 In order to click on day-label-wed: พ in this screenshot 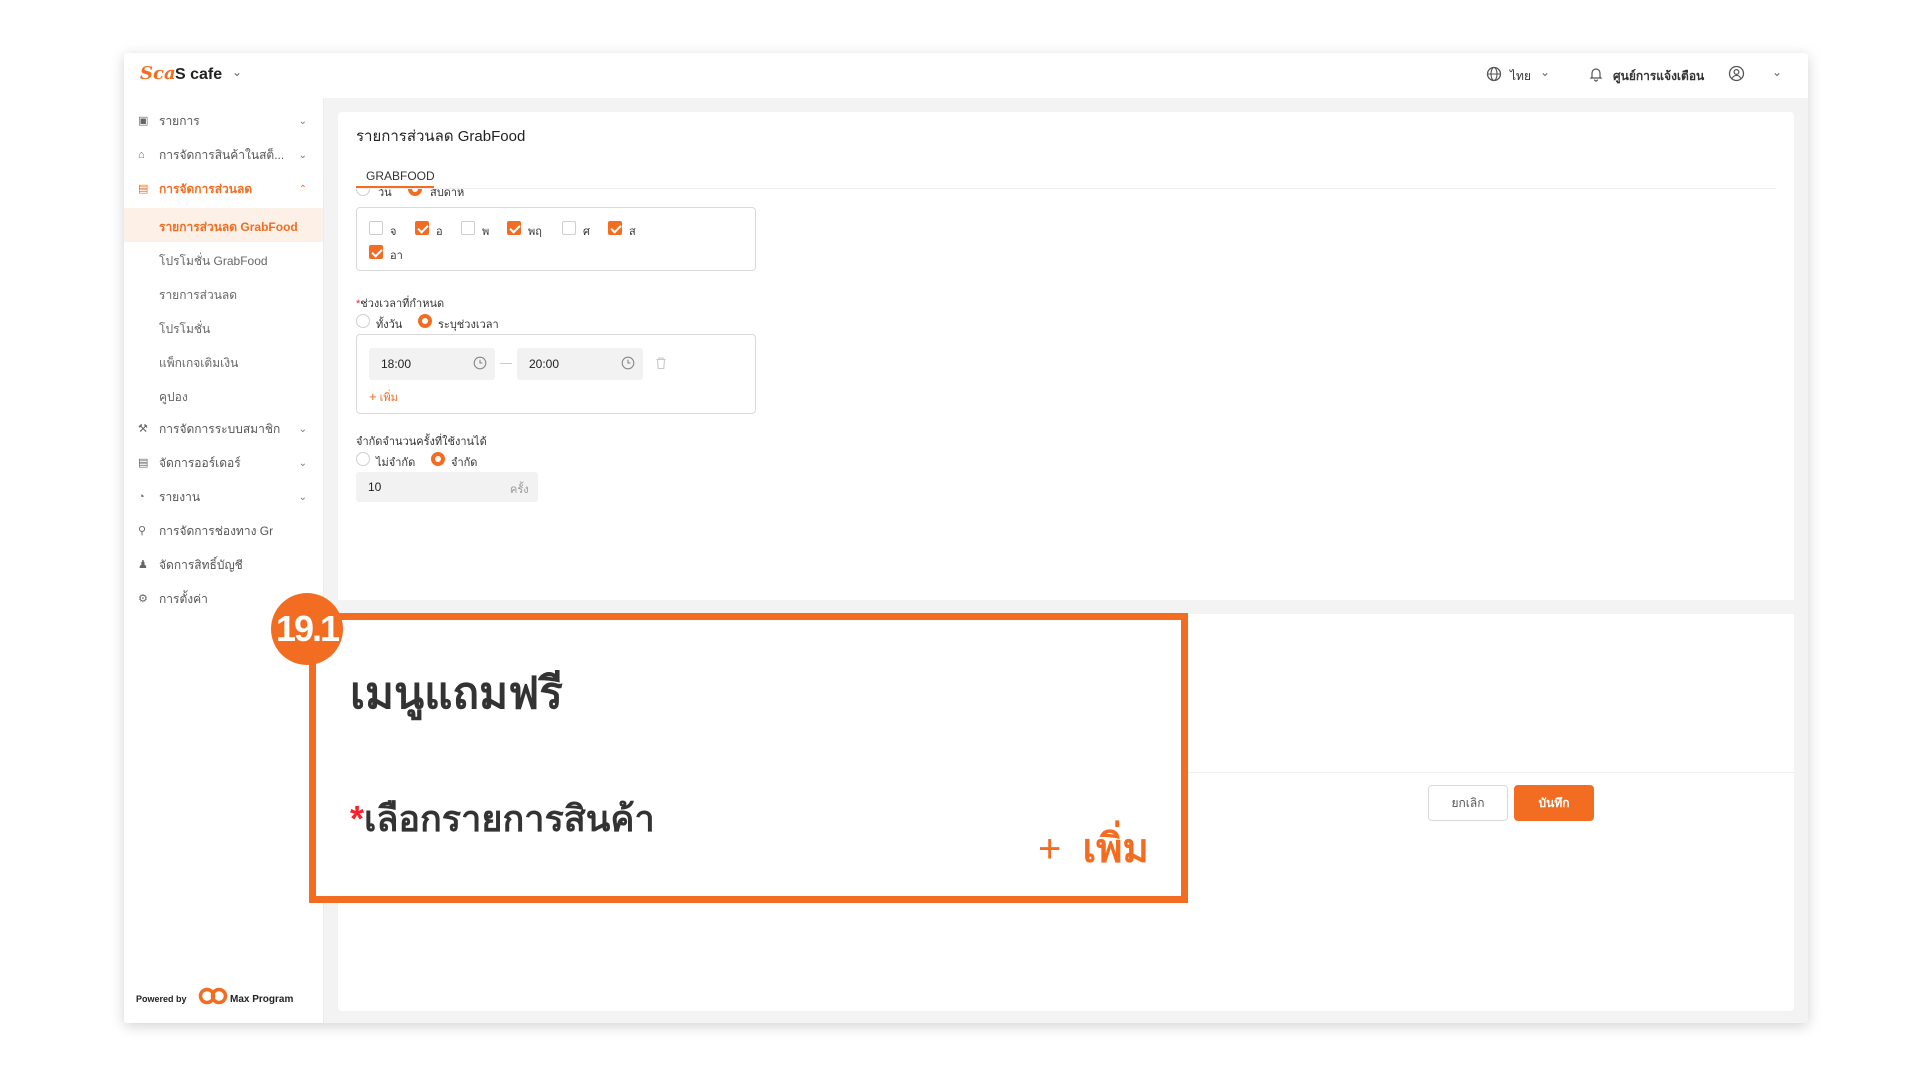, I will do `click(486, 232)`.